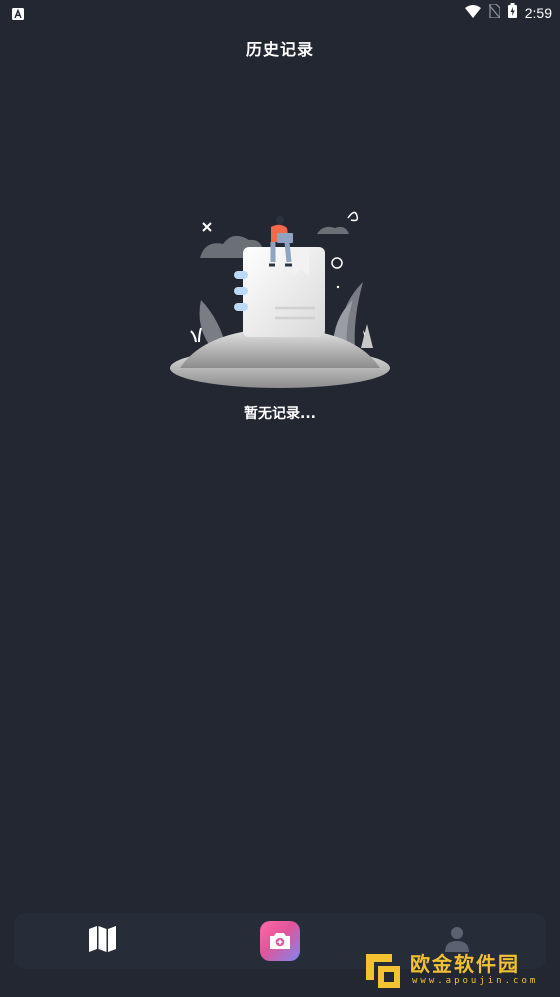 The height and width of the screenshot is (997, 560). What do you see at coordinates (280, 12) in the screenshot?
I see `status-bar: 2:59` at bounding box center [280, 12].